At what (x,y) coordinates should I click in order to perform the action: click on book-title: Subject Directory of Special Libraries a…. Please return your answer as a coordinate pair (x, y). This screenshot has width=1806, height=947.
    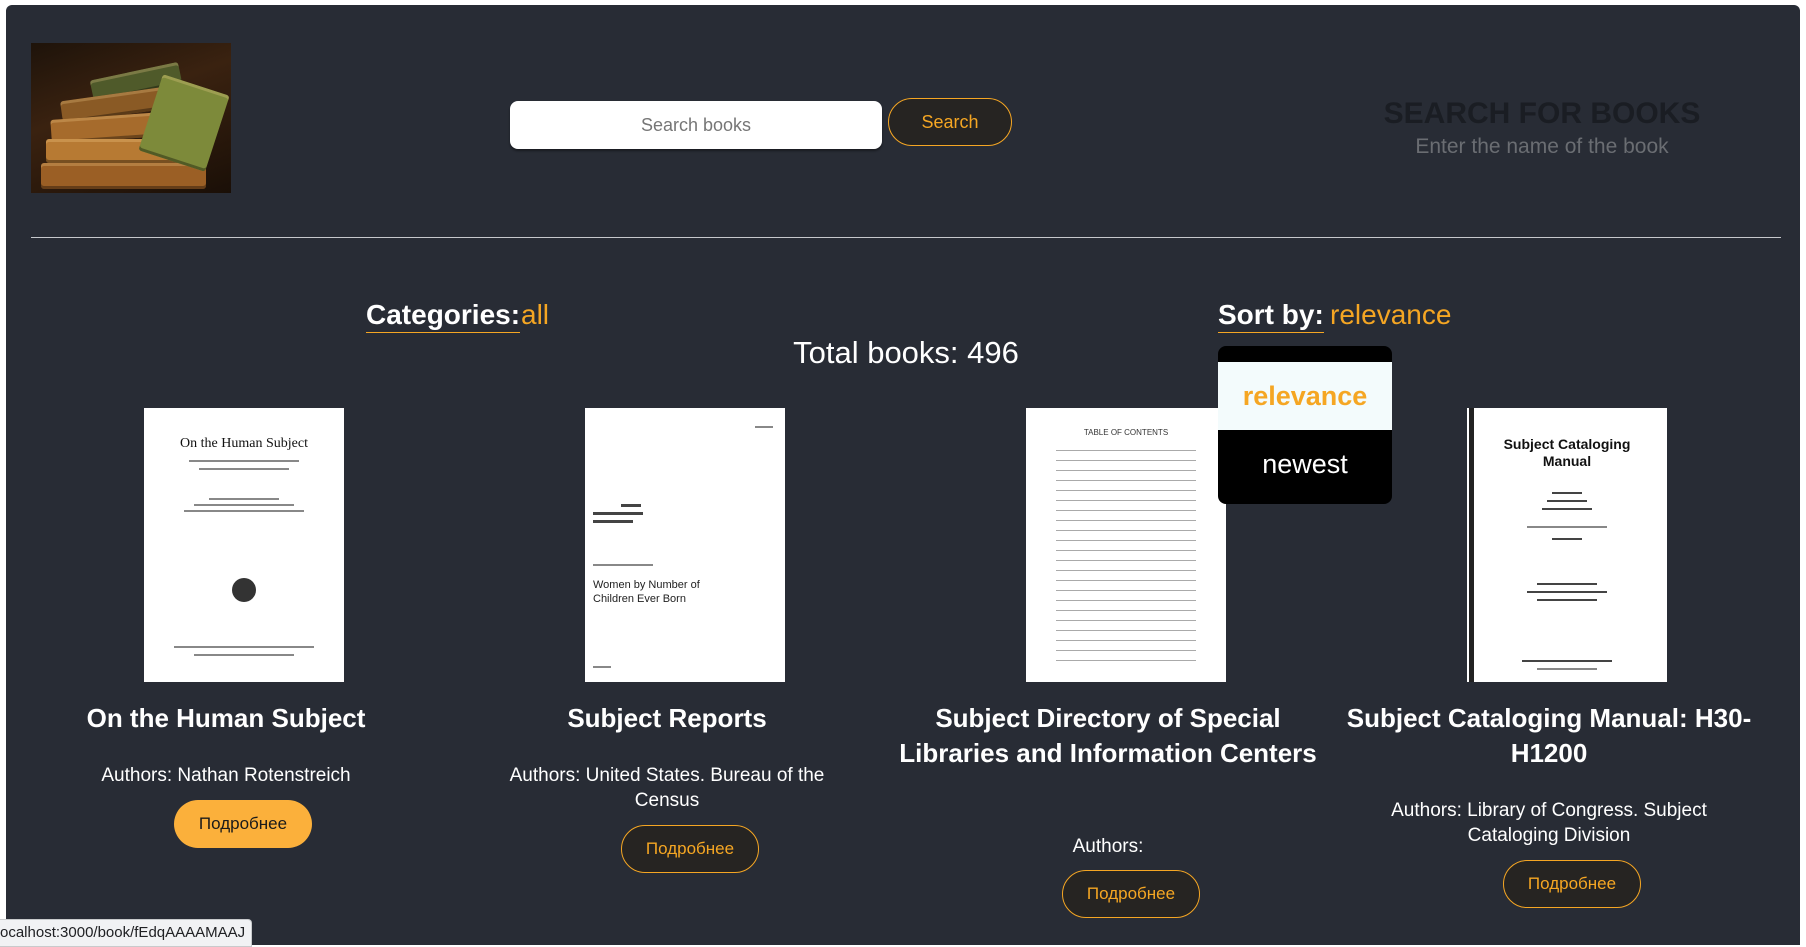
    Looking at the image, I should click on (1108, 736).